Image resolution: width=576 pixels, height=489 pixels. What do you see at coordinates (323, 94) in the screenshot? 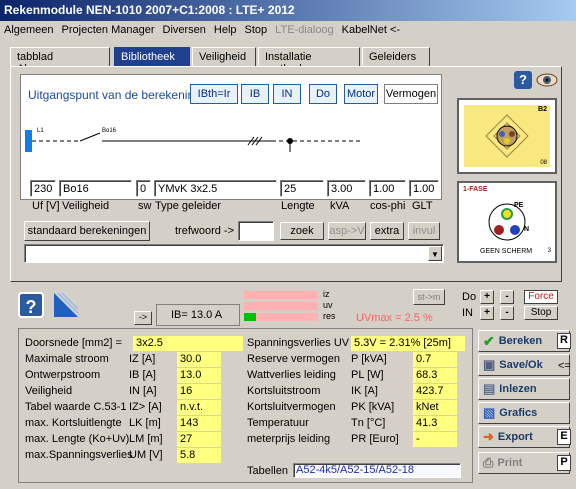
I see `do-button: Do` at bounding box center [323, 94].